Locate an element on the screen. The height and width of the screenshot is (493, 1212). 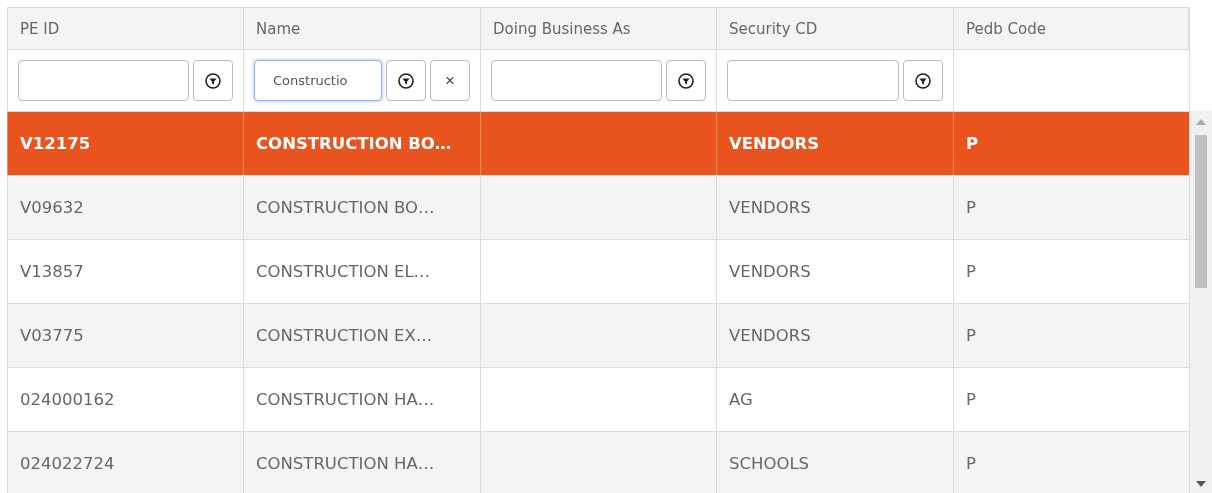
clear-button: × is located at coordinates (450, 80).